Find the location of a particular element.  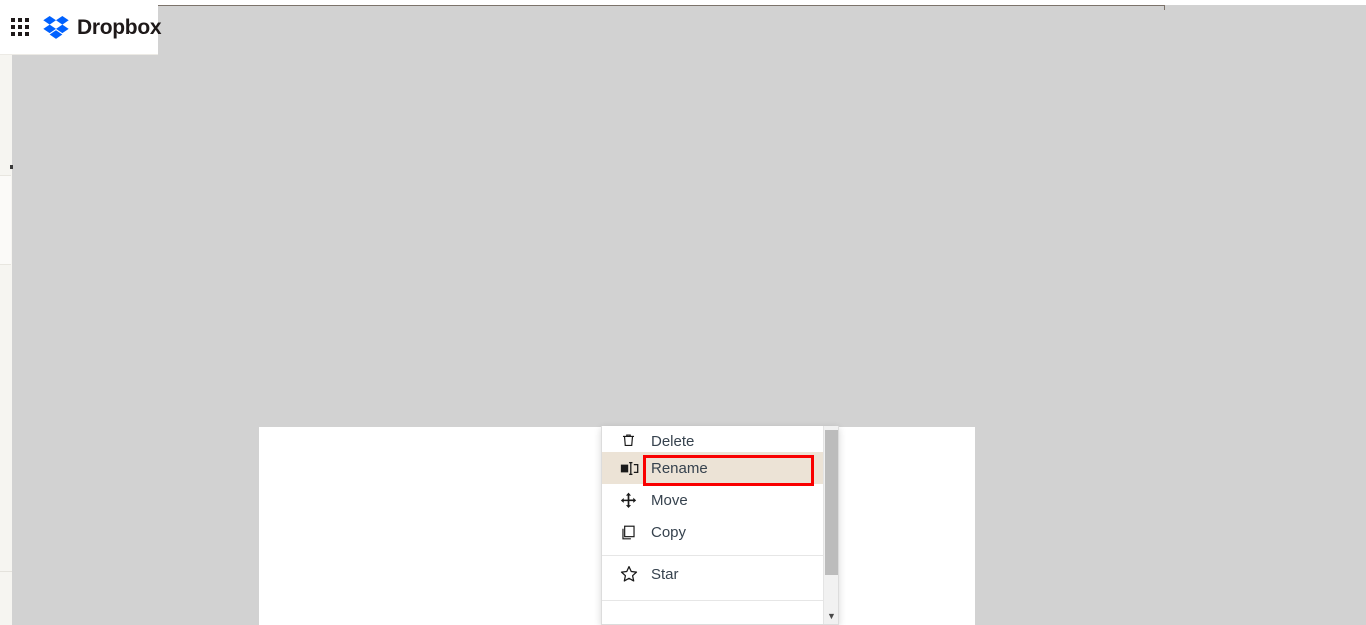

sidebar-rail-mark is located at coordinates (11, 167).